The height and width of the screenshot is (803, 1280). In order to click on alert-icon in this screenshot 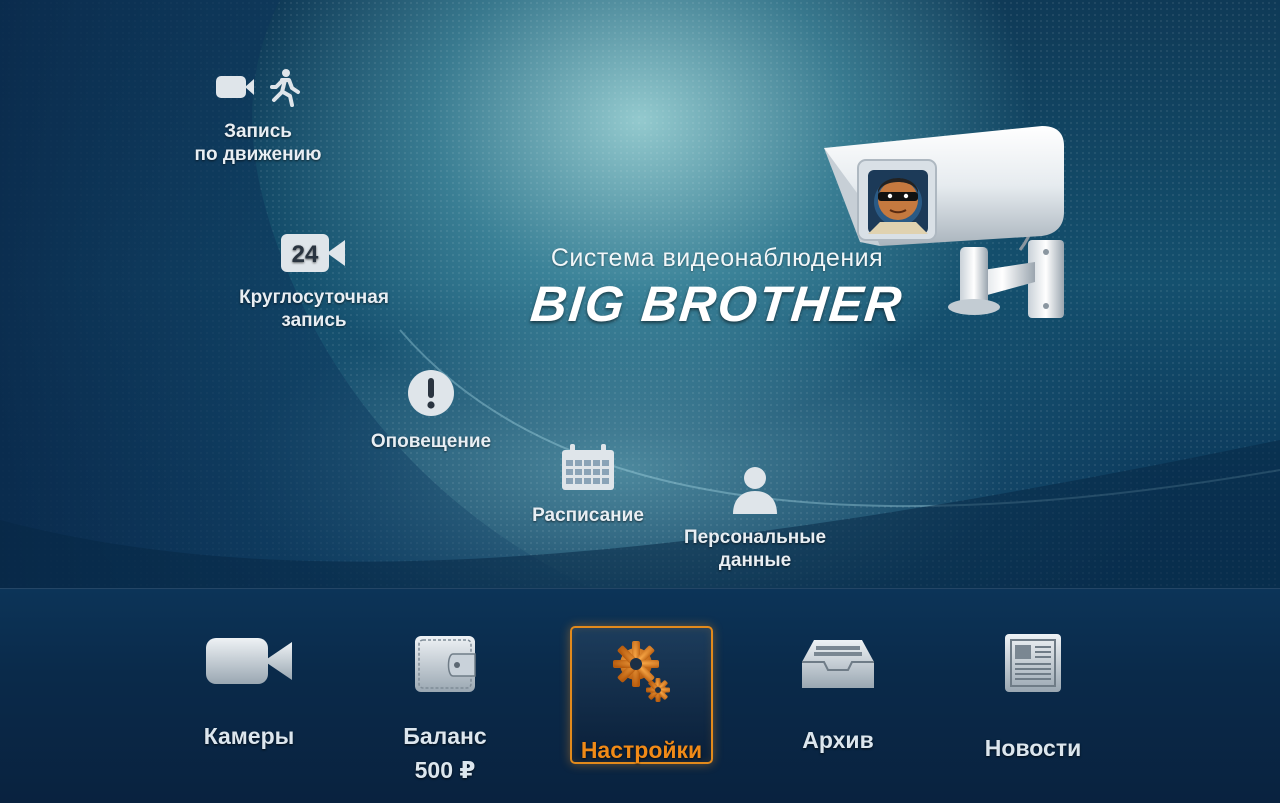, I will do `click(431, 396)`.